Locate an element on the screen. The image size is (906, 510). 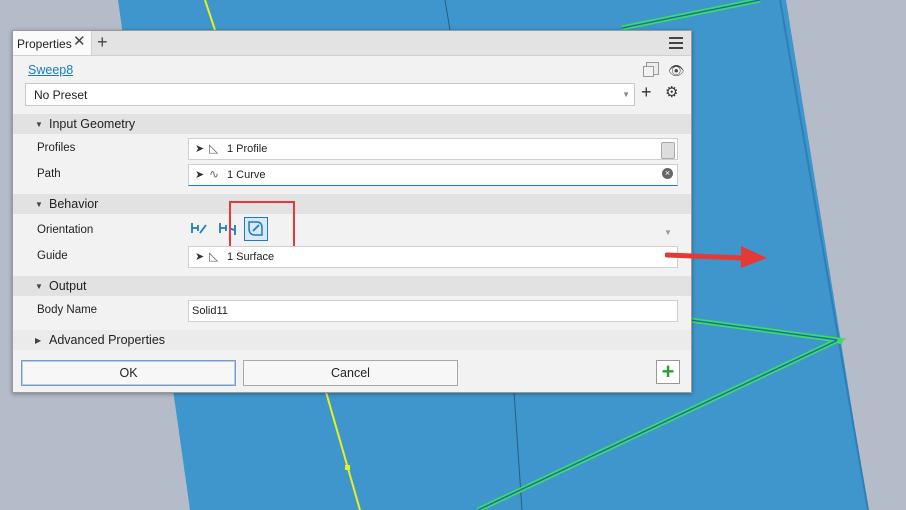
highlight-annotation-box is located at coordinates (262, 226).